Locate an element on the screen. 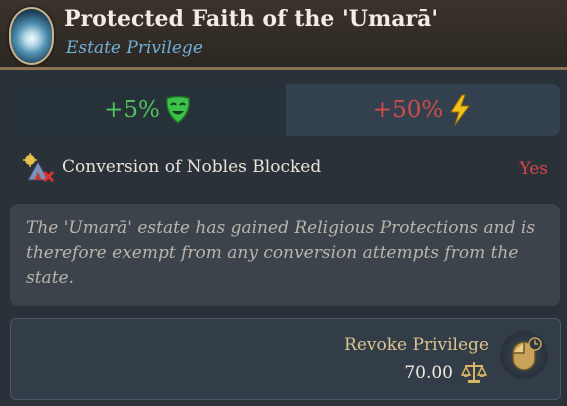 The height and width of the screenshot is (406, 567). influence-modifier: +50% is located at coordinates (423, 110).